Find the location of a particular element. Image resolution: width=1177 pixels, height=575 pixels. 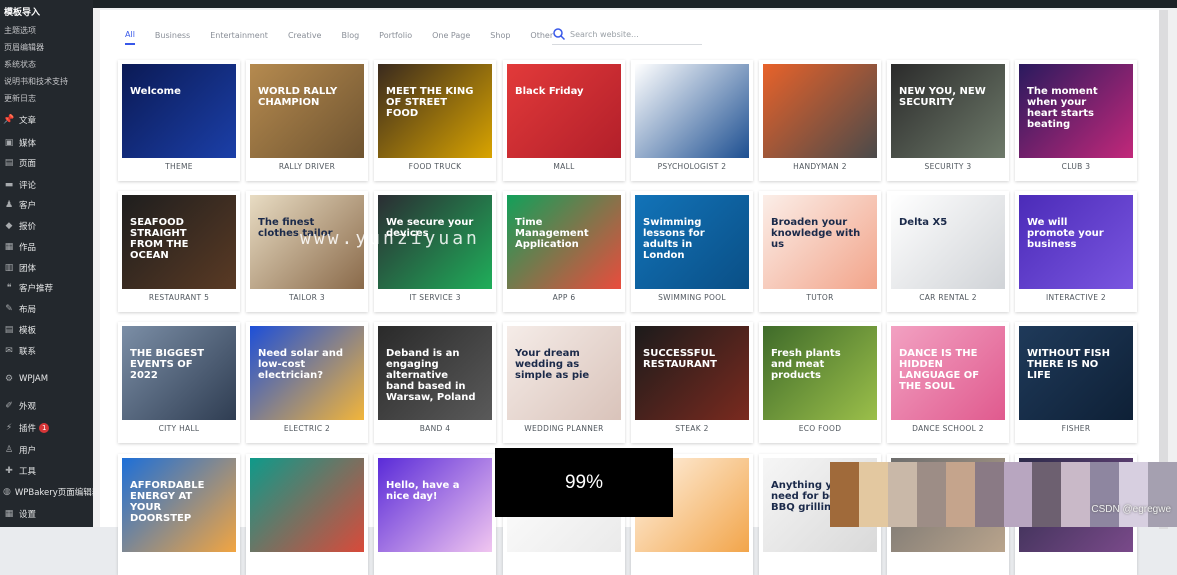

sidebar-item-1: ▣ 媒体 is located at coordinates (46, 143).